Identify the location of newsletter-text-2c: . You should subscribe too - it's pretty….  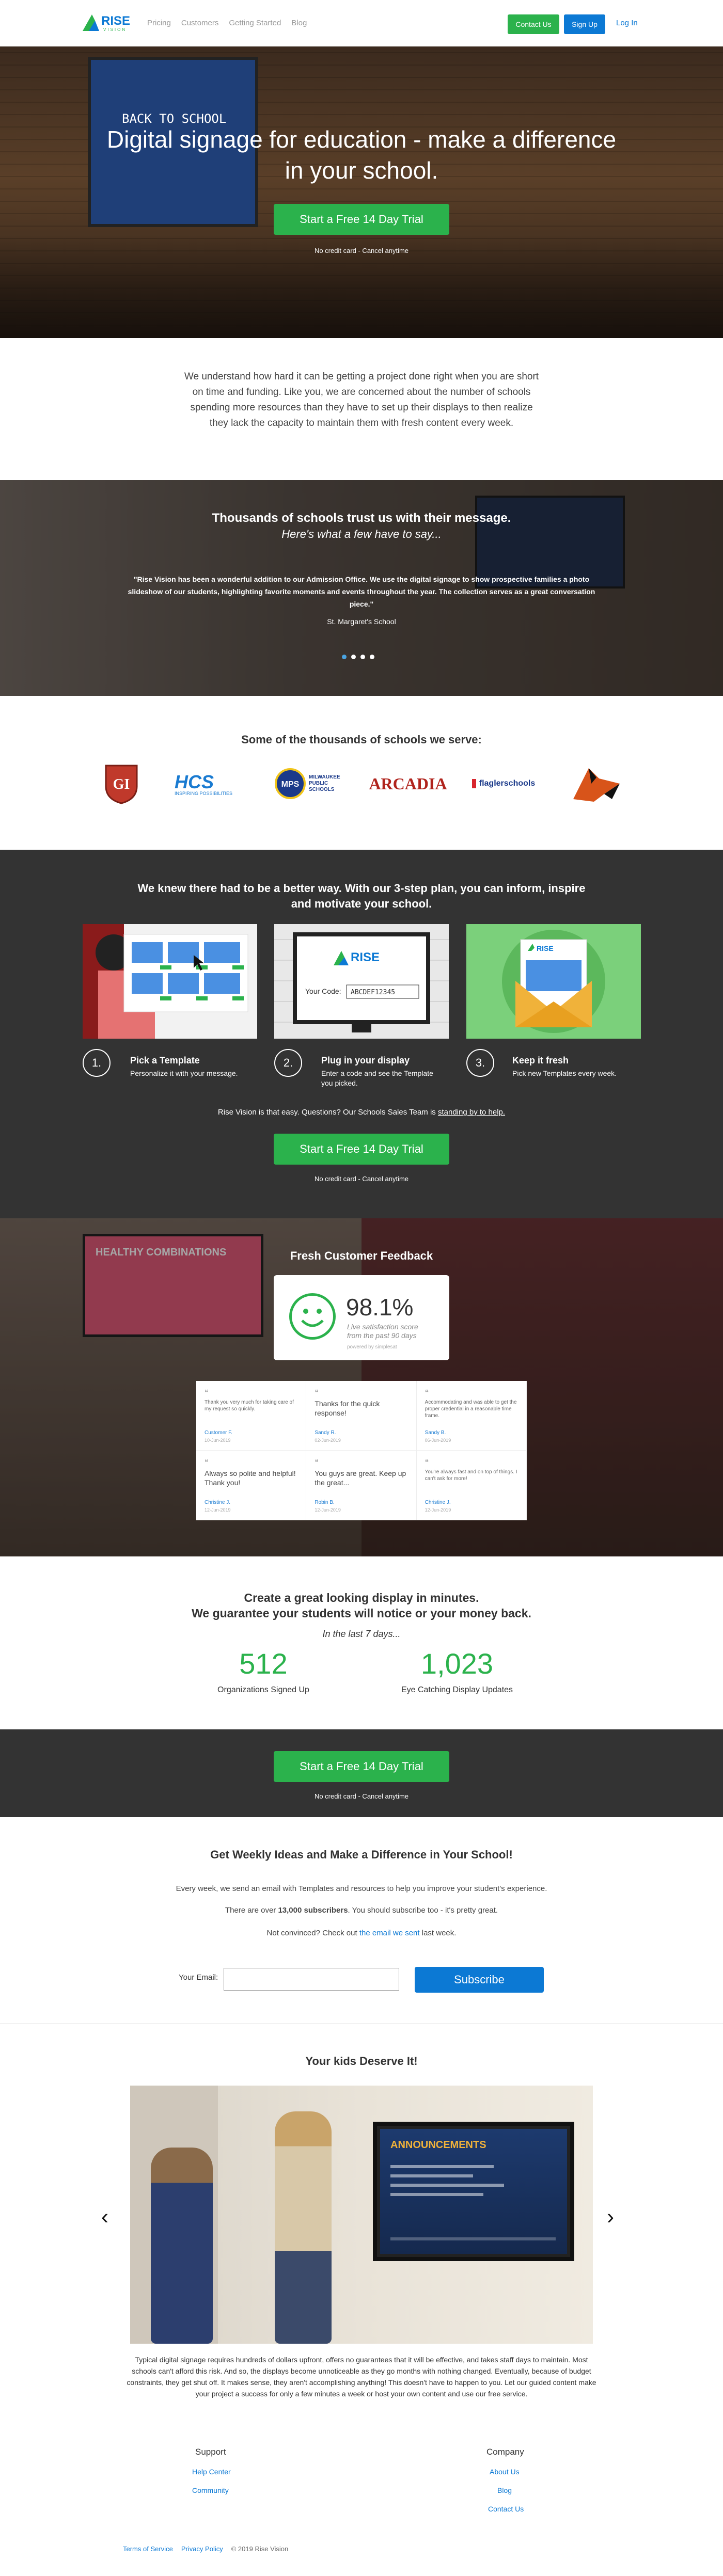
(423, 1910).